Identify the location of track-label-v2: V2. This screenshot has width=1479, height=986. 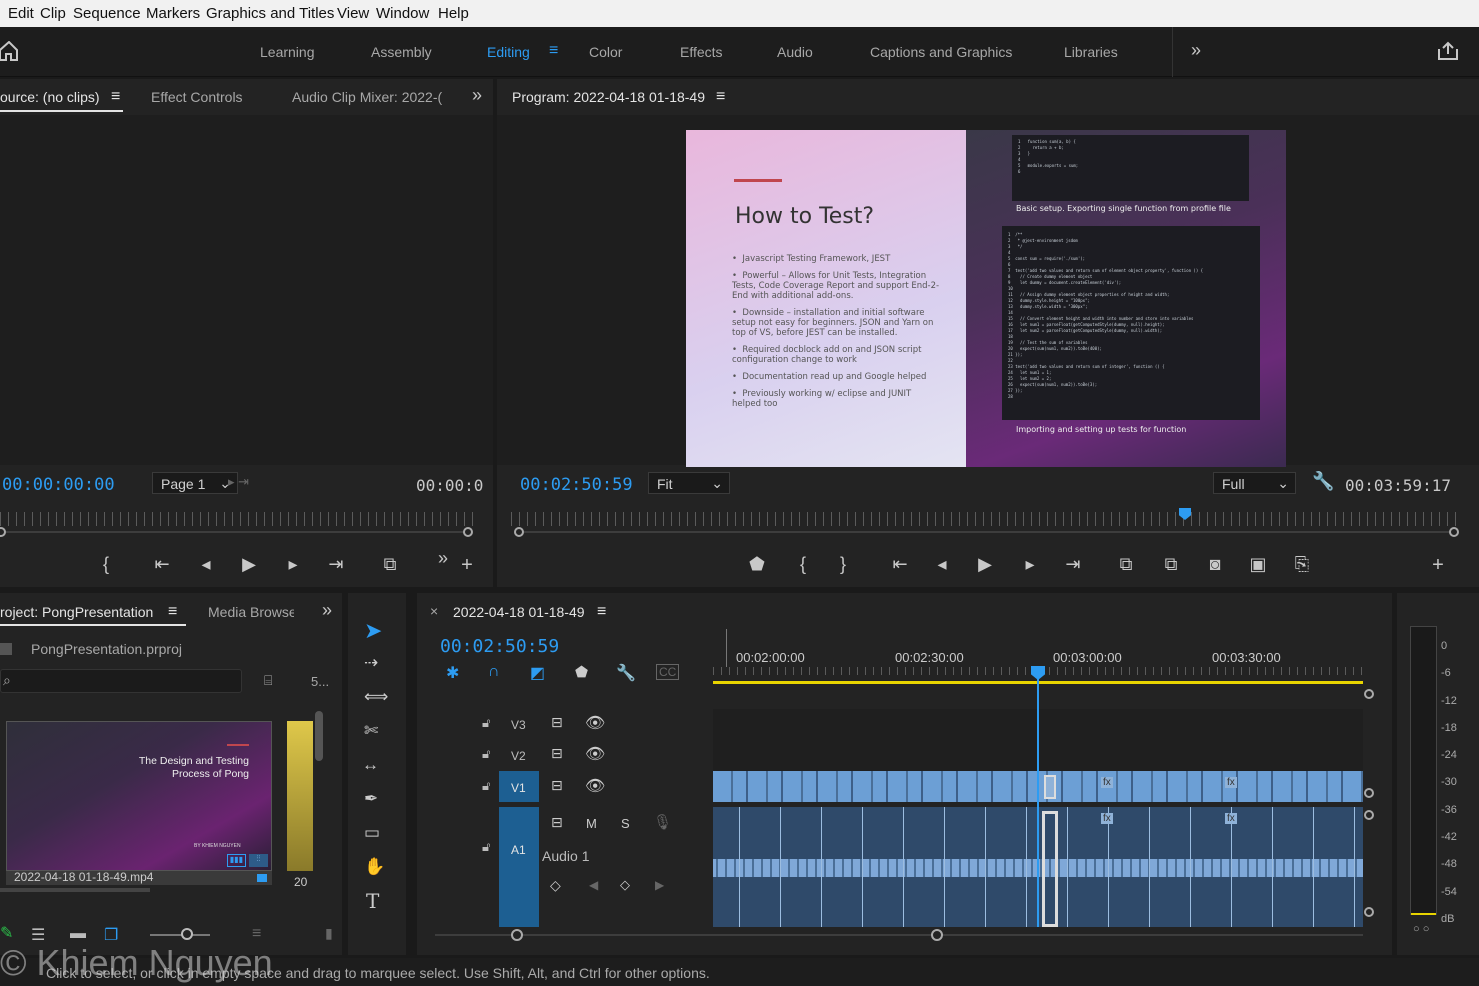
(518, 756).